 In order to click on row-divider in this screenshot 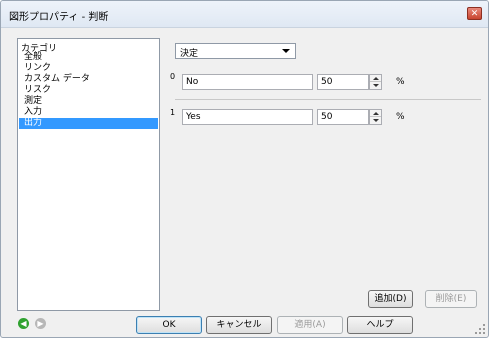, I will do `click(328, 99)`.